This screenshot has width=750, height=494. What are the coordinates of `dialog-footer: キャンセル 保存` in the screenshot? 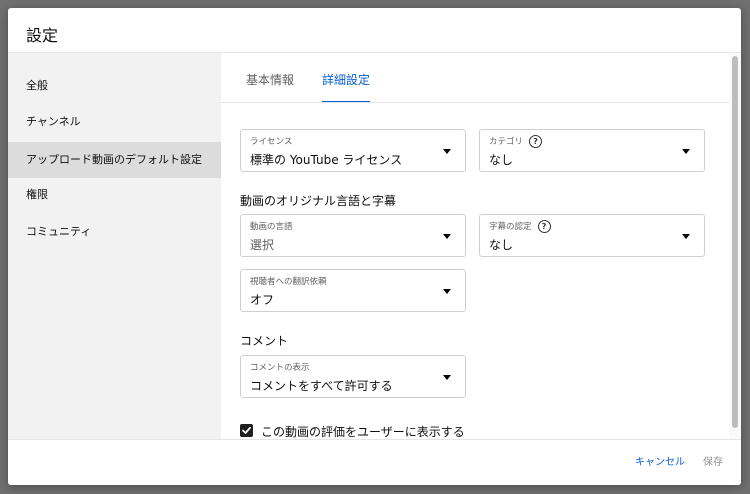 It's located at (374, 462).